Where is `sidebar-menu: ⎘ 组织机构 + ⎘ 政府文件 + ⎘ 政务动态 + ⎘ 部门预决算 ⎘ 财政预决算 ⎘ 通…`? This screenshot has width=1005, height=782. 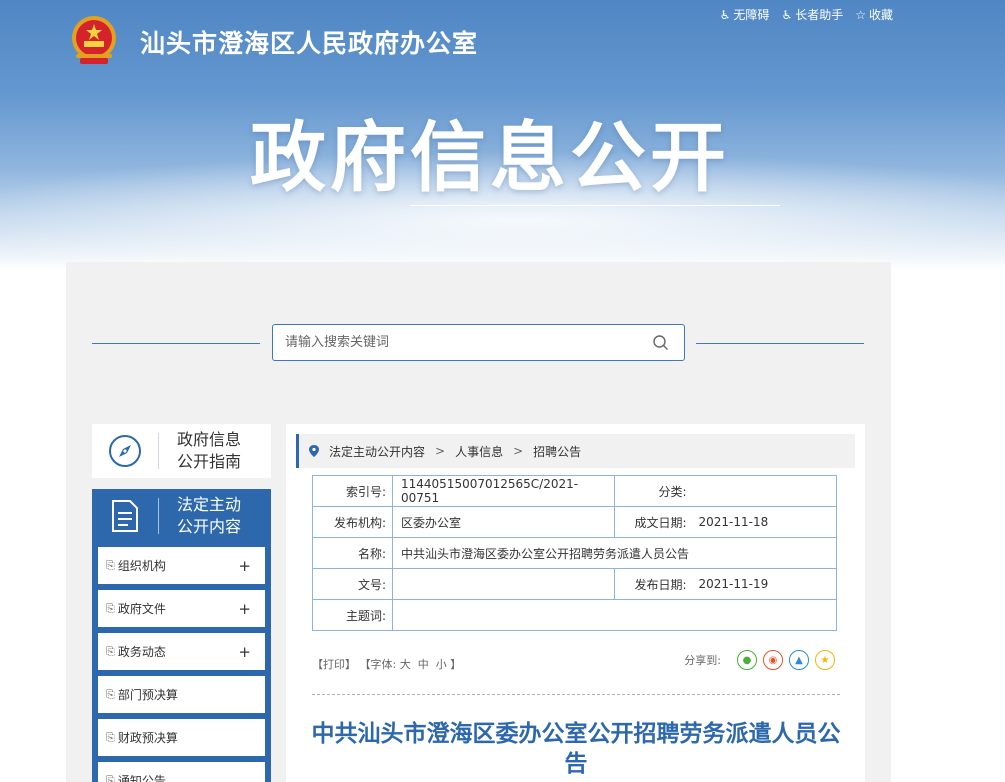 sidebar-menu: ⎘ 组织机构 + ⎘ 政府文件 + ⎘ 政务动态 + ⎘ 部门预决算 ⎘ 财政预决算 ⎘ 通… is located at coordinates (181, 661).